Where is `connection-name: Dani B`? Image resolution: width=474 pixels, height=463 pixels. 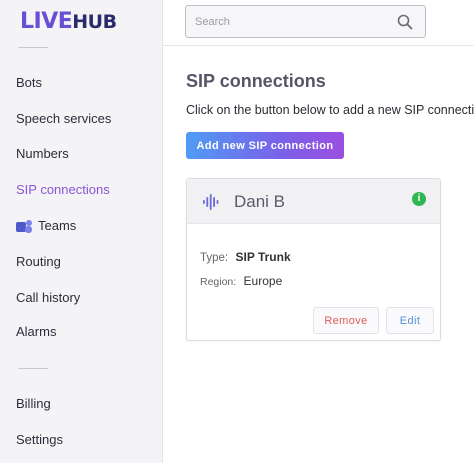 connection-name: Dani B is located at coordinates (260, 201).